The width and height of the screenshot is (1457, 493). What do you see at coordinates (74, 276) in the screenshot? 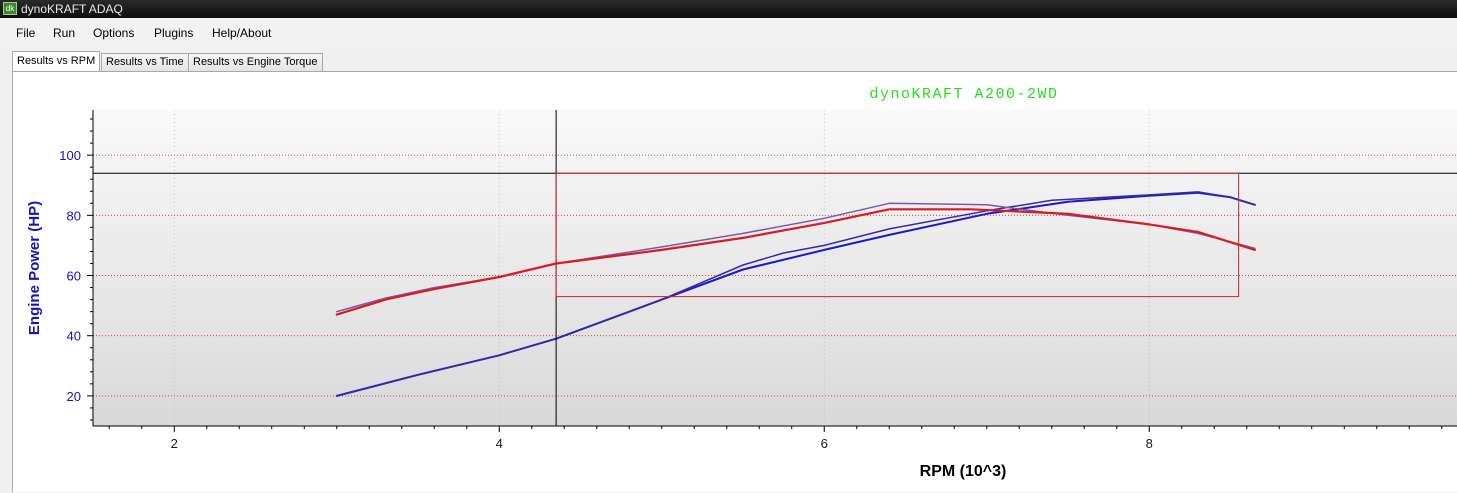
I see `y-tick-label: 60` at bounding box center [74, 276].